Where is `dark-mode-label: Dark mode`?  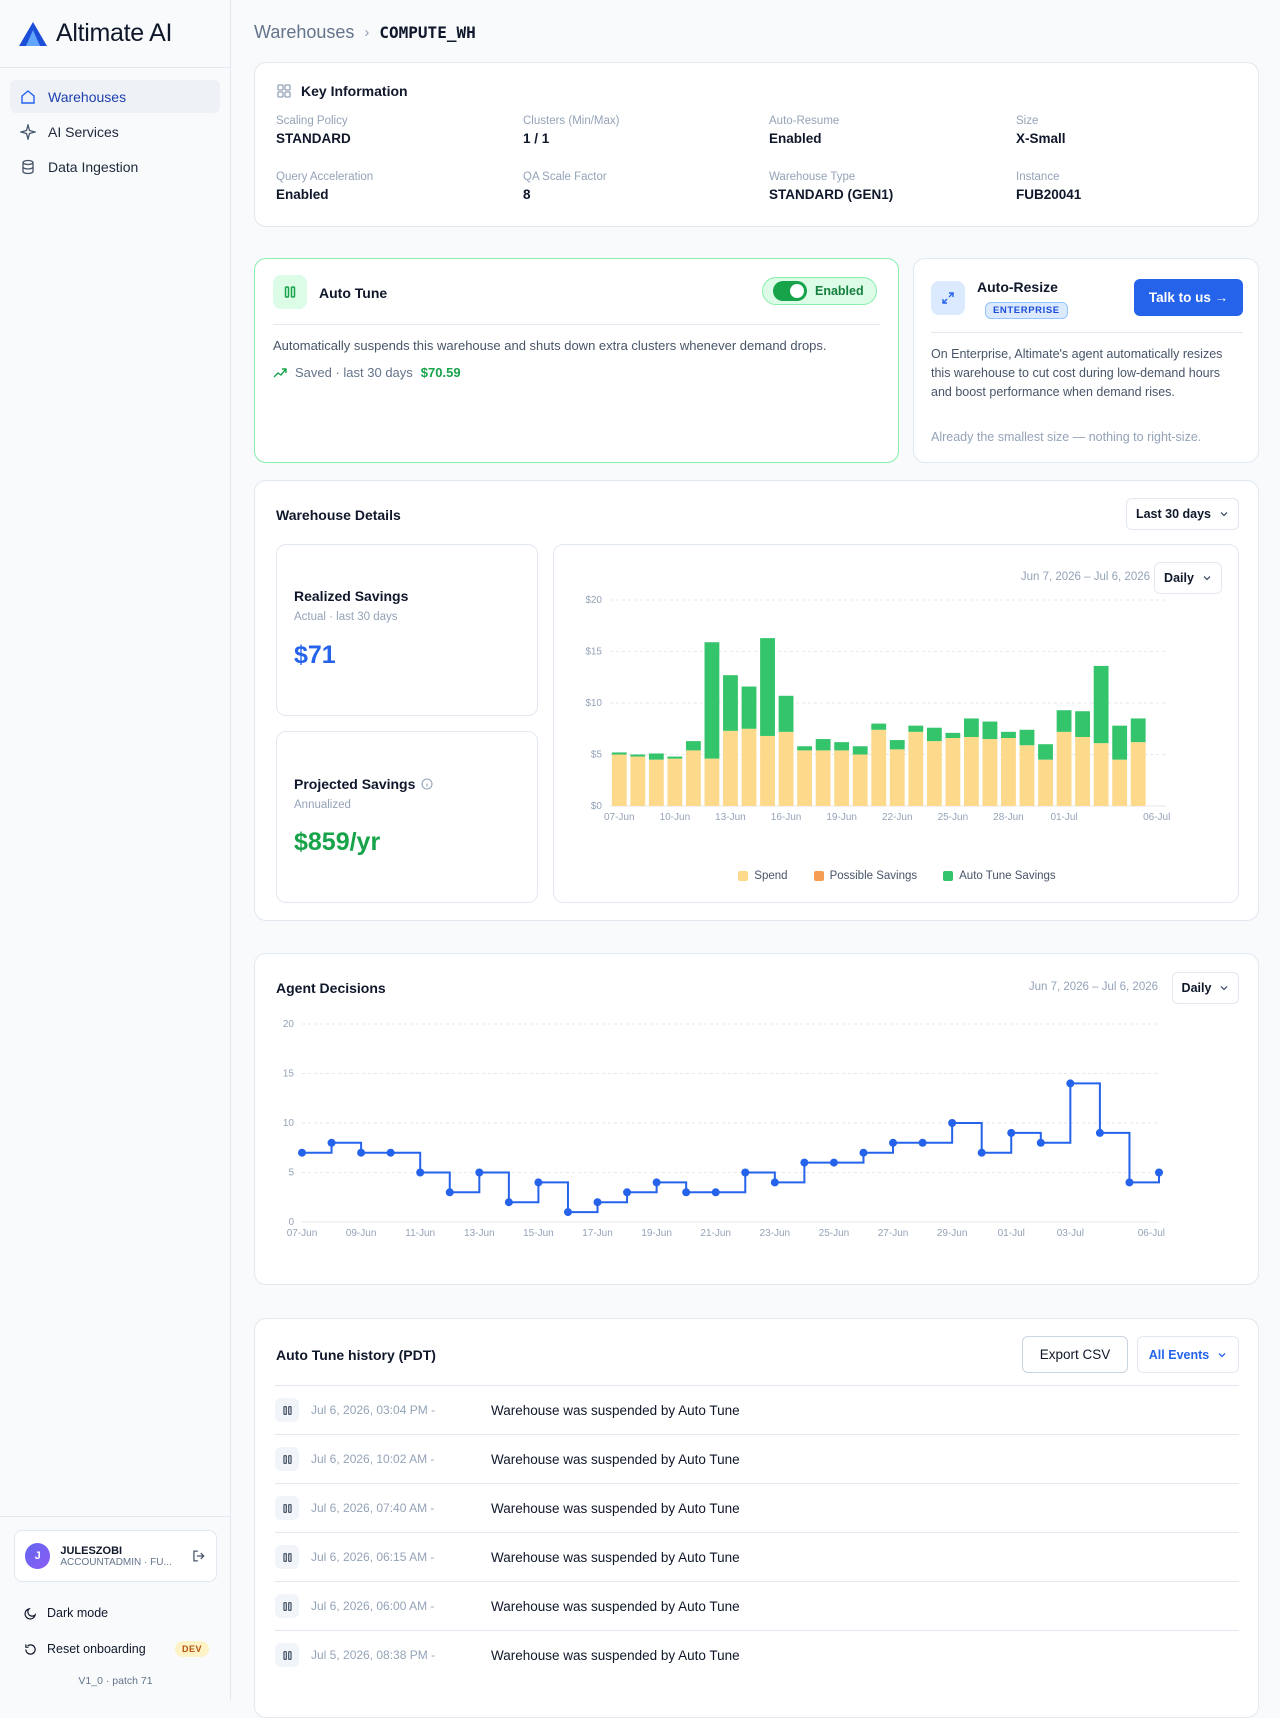
dark-mode-label: Dark mode is located at coordinates (78, 1613).